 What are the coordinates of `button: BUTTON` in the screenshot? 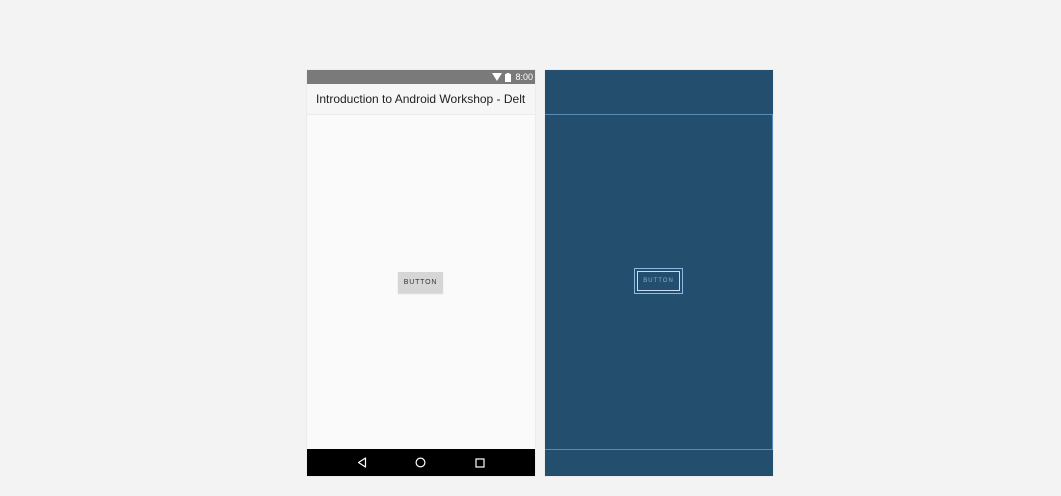 It's located at (420, 282).